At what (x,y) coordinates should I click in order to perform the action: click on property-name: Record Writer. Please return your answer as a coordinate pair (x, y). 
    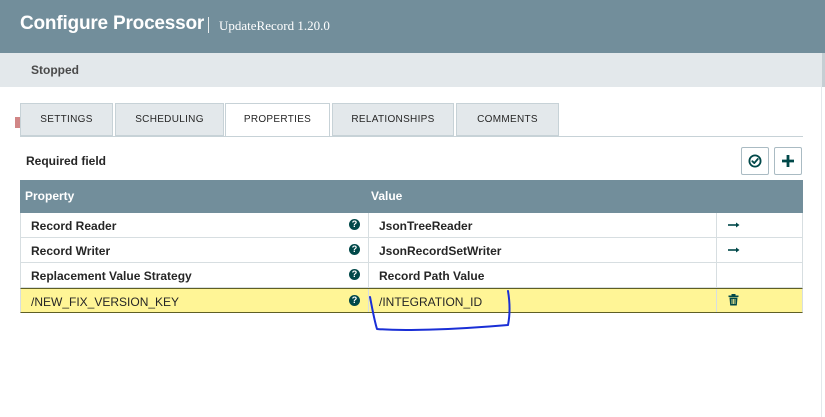
    Looking at the image, I should click on (71, 251).